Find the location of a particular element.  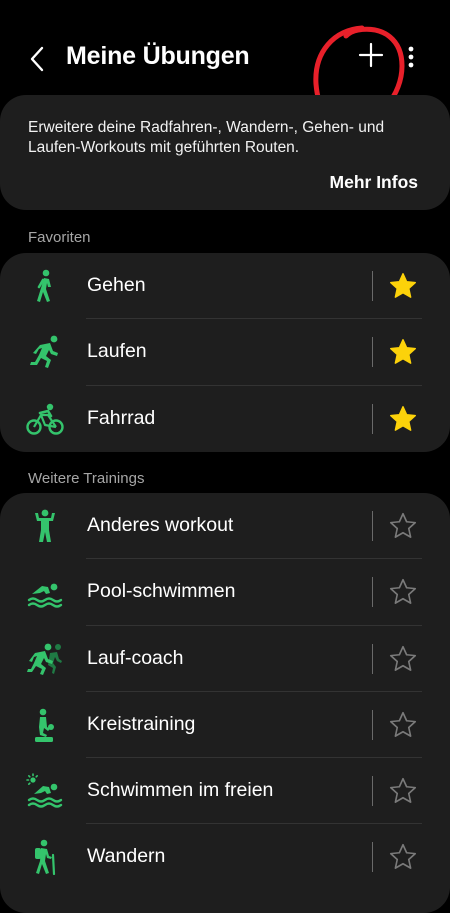

plus-icon is located at coordinates (371, 55).